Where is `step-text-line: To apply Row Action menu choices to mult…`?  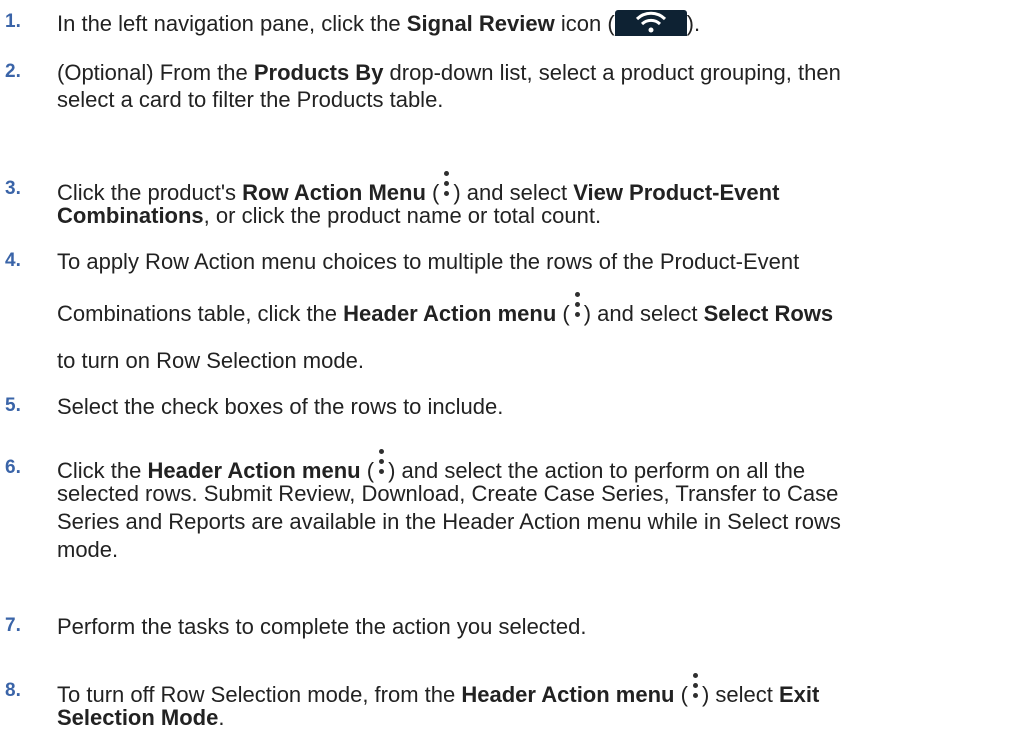 step-text-line: To apply Row Action menu choices to mult… is located at coordinates (428, 261).